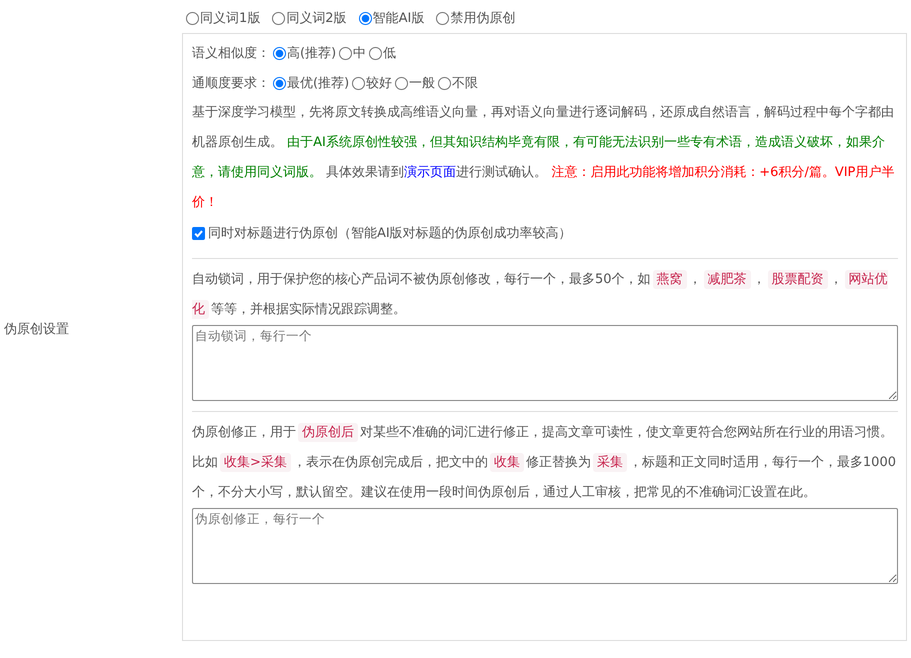  What do you see at coordinates (379, 83) in the screenshot?
I see `option-label: 较好` at bounding box center [379, 83].